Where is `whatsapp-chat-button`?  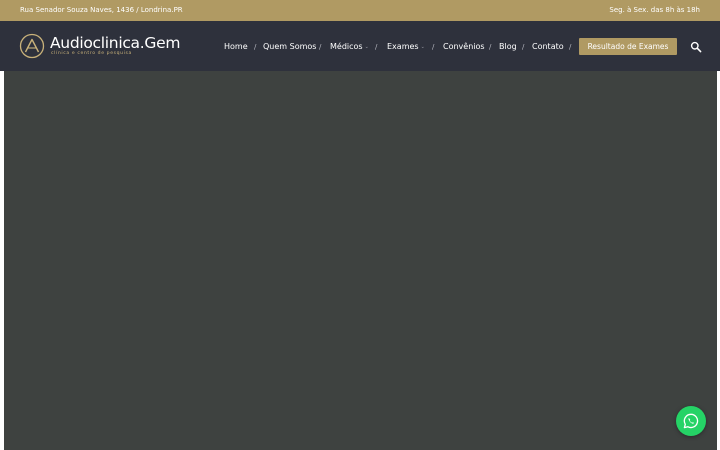 whatsapp-chat-button is located at coordinates (691, 421).